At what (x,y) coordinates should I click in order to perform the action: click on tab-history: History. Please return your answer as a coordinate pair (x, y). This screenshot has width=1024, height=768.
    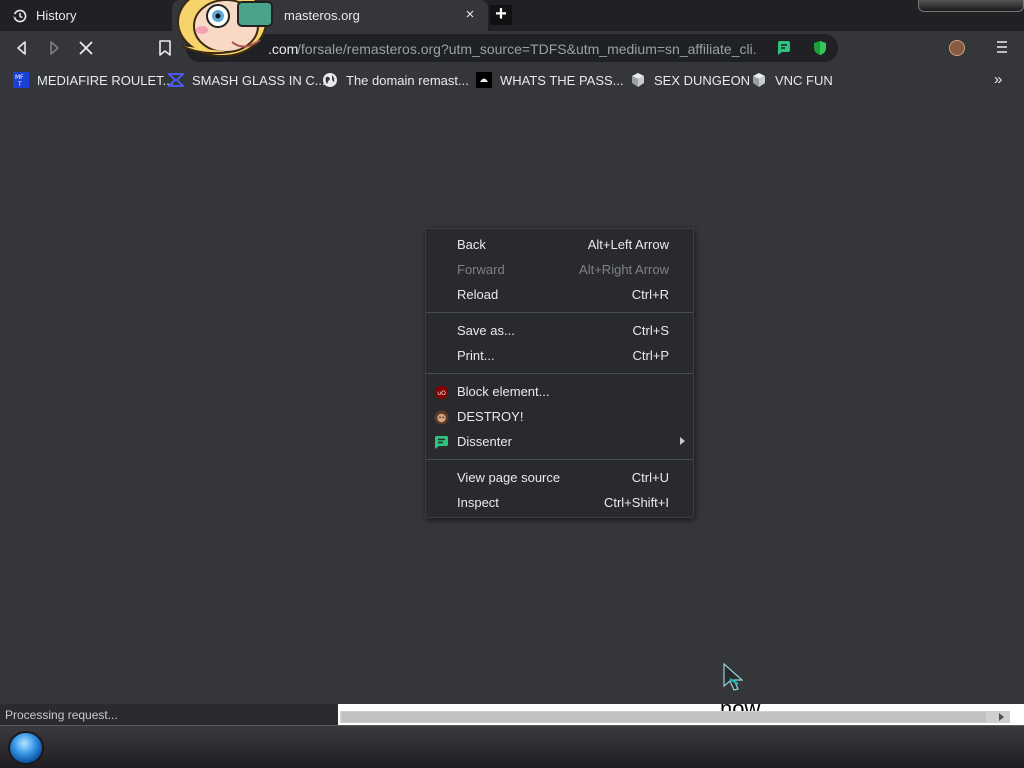
    Looking at the image, I should click on (85, 15).